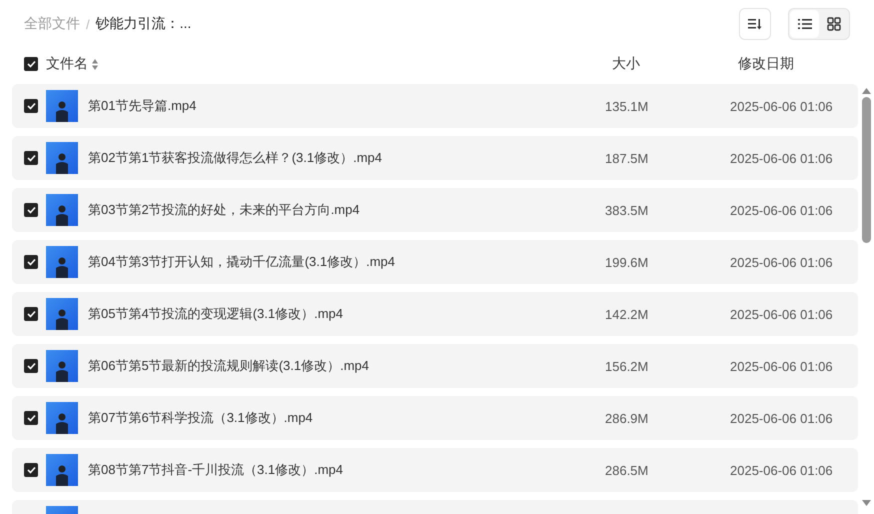  Describe the element at coordinates (866, 91) in the screenshot. I see `scroll-up-arrow-icon` at that location.